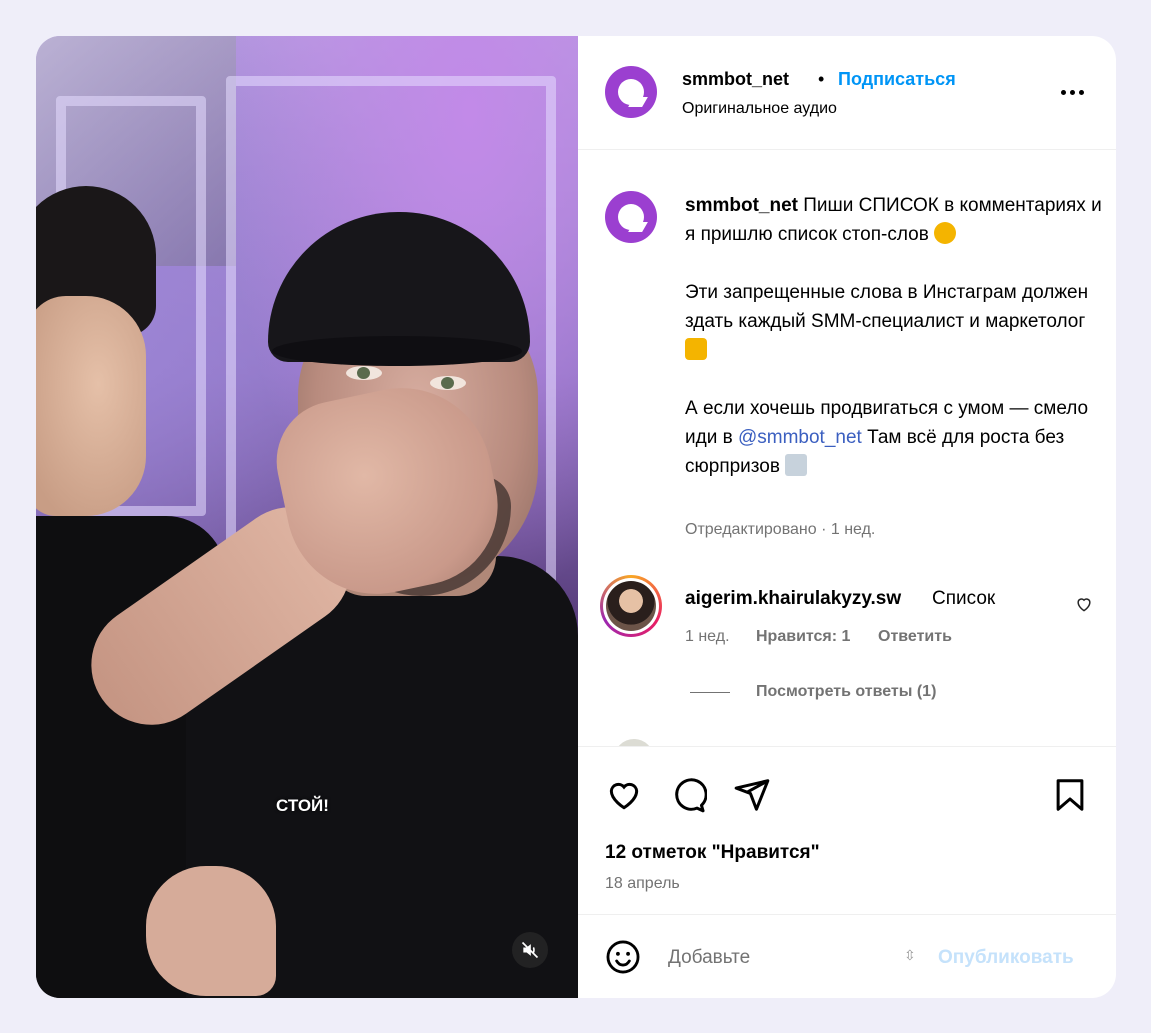  Describe the element at coordinates (846, 692) in the screenshot. I see `view-replies-button: Посмотреть ответы (1)` at that location.